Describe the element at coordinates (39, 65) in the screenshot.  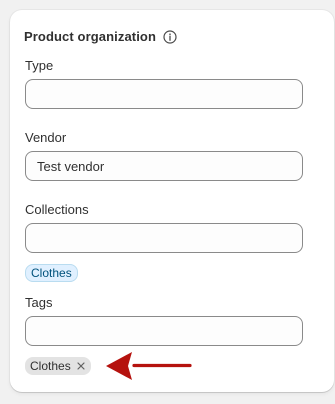
I see `type-label: Type` at that location.